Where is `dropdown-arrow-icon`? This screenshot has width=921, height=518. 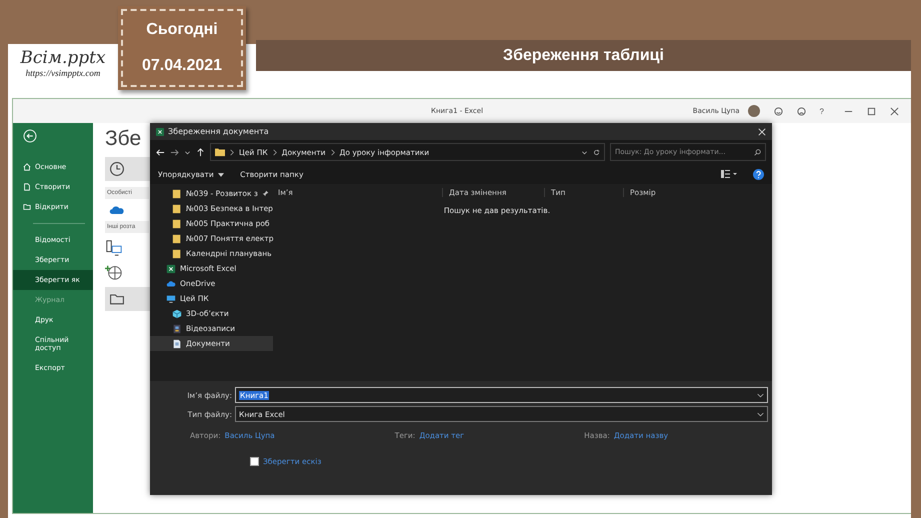 dropdown-arrow-icon is located at coordinates (221, 174).